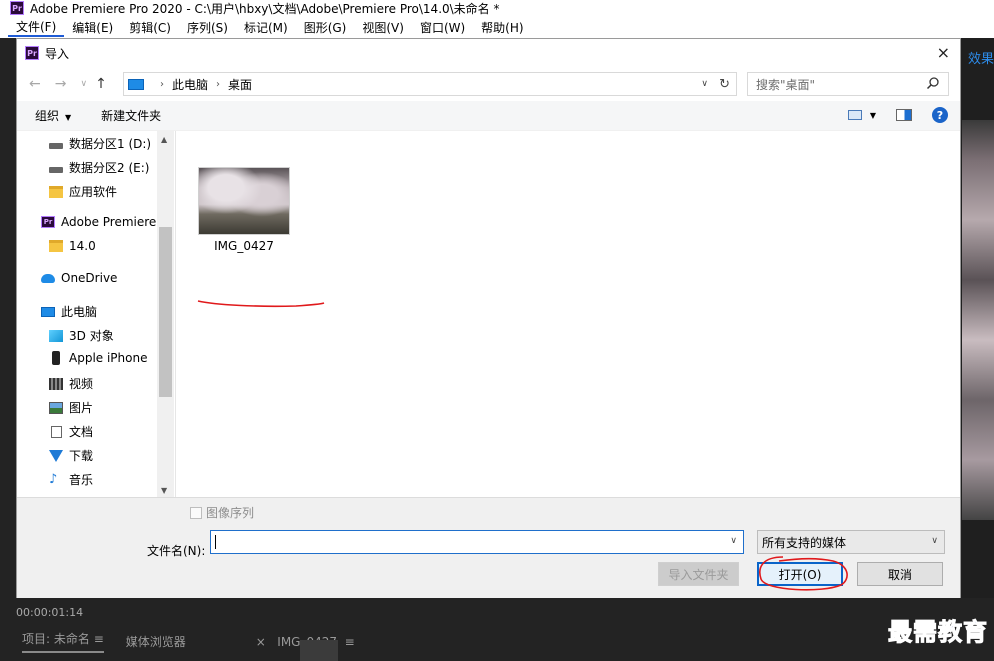 The image size is (994, 661). I want to click on address-bar: › 此电脑 › 桌面 ∨ ↻, so click(430, 84).